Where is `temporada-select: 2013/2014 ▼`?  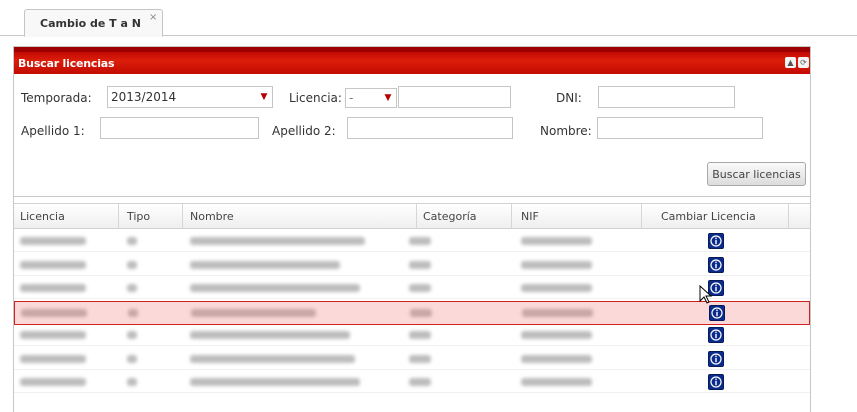
temporada-select: 2013/2014 ▼ is located at coordinates (190, 97).